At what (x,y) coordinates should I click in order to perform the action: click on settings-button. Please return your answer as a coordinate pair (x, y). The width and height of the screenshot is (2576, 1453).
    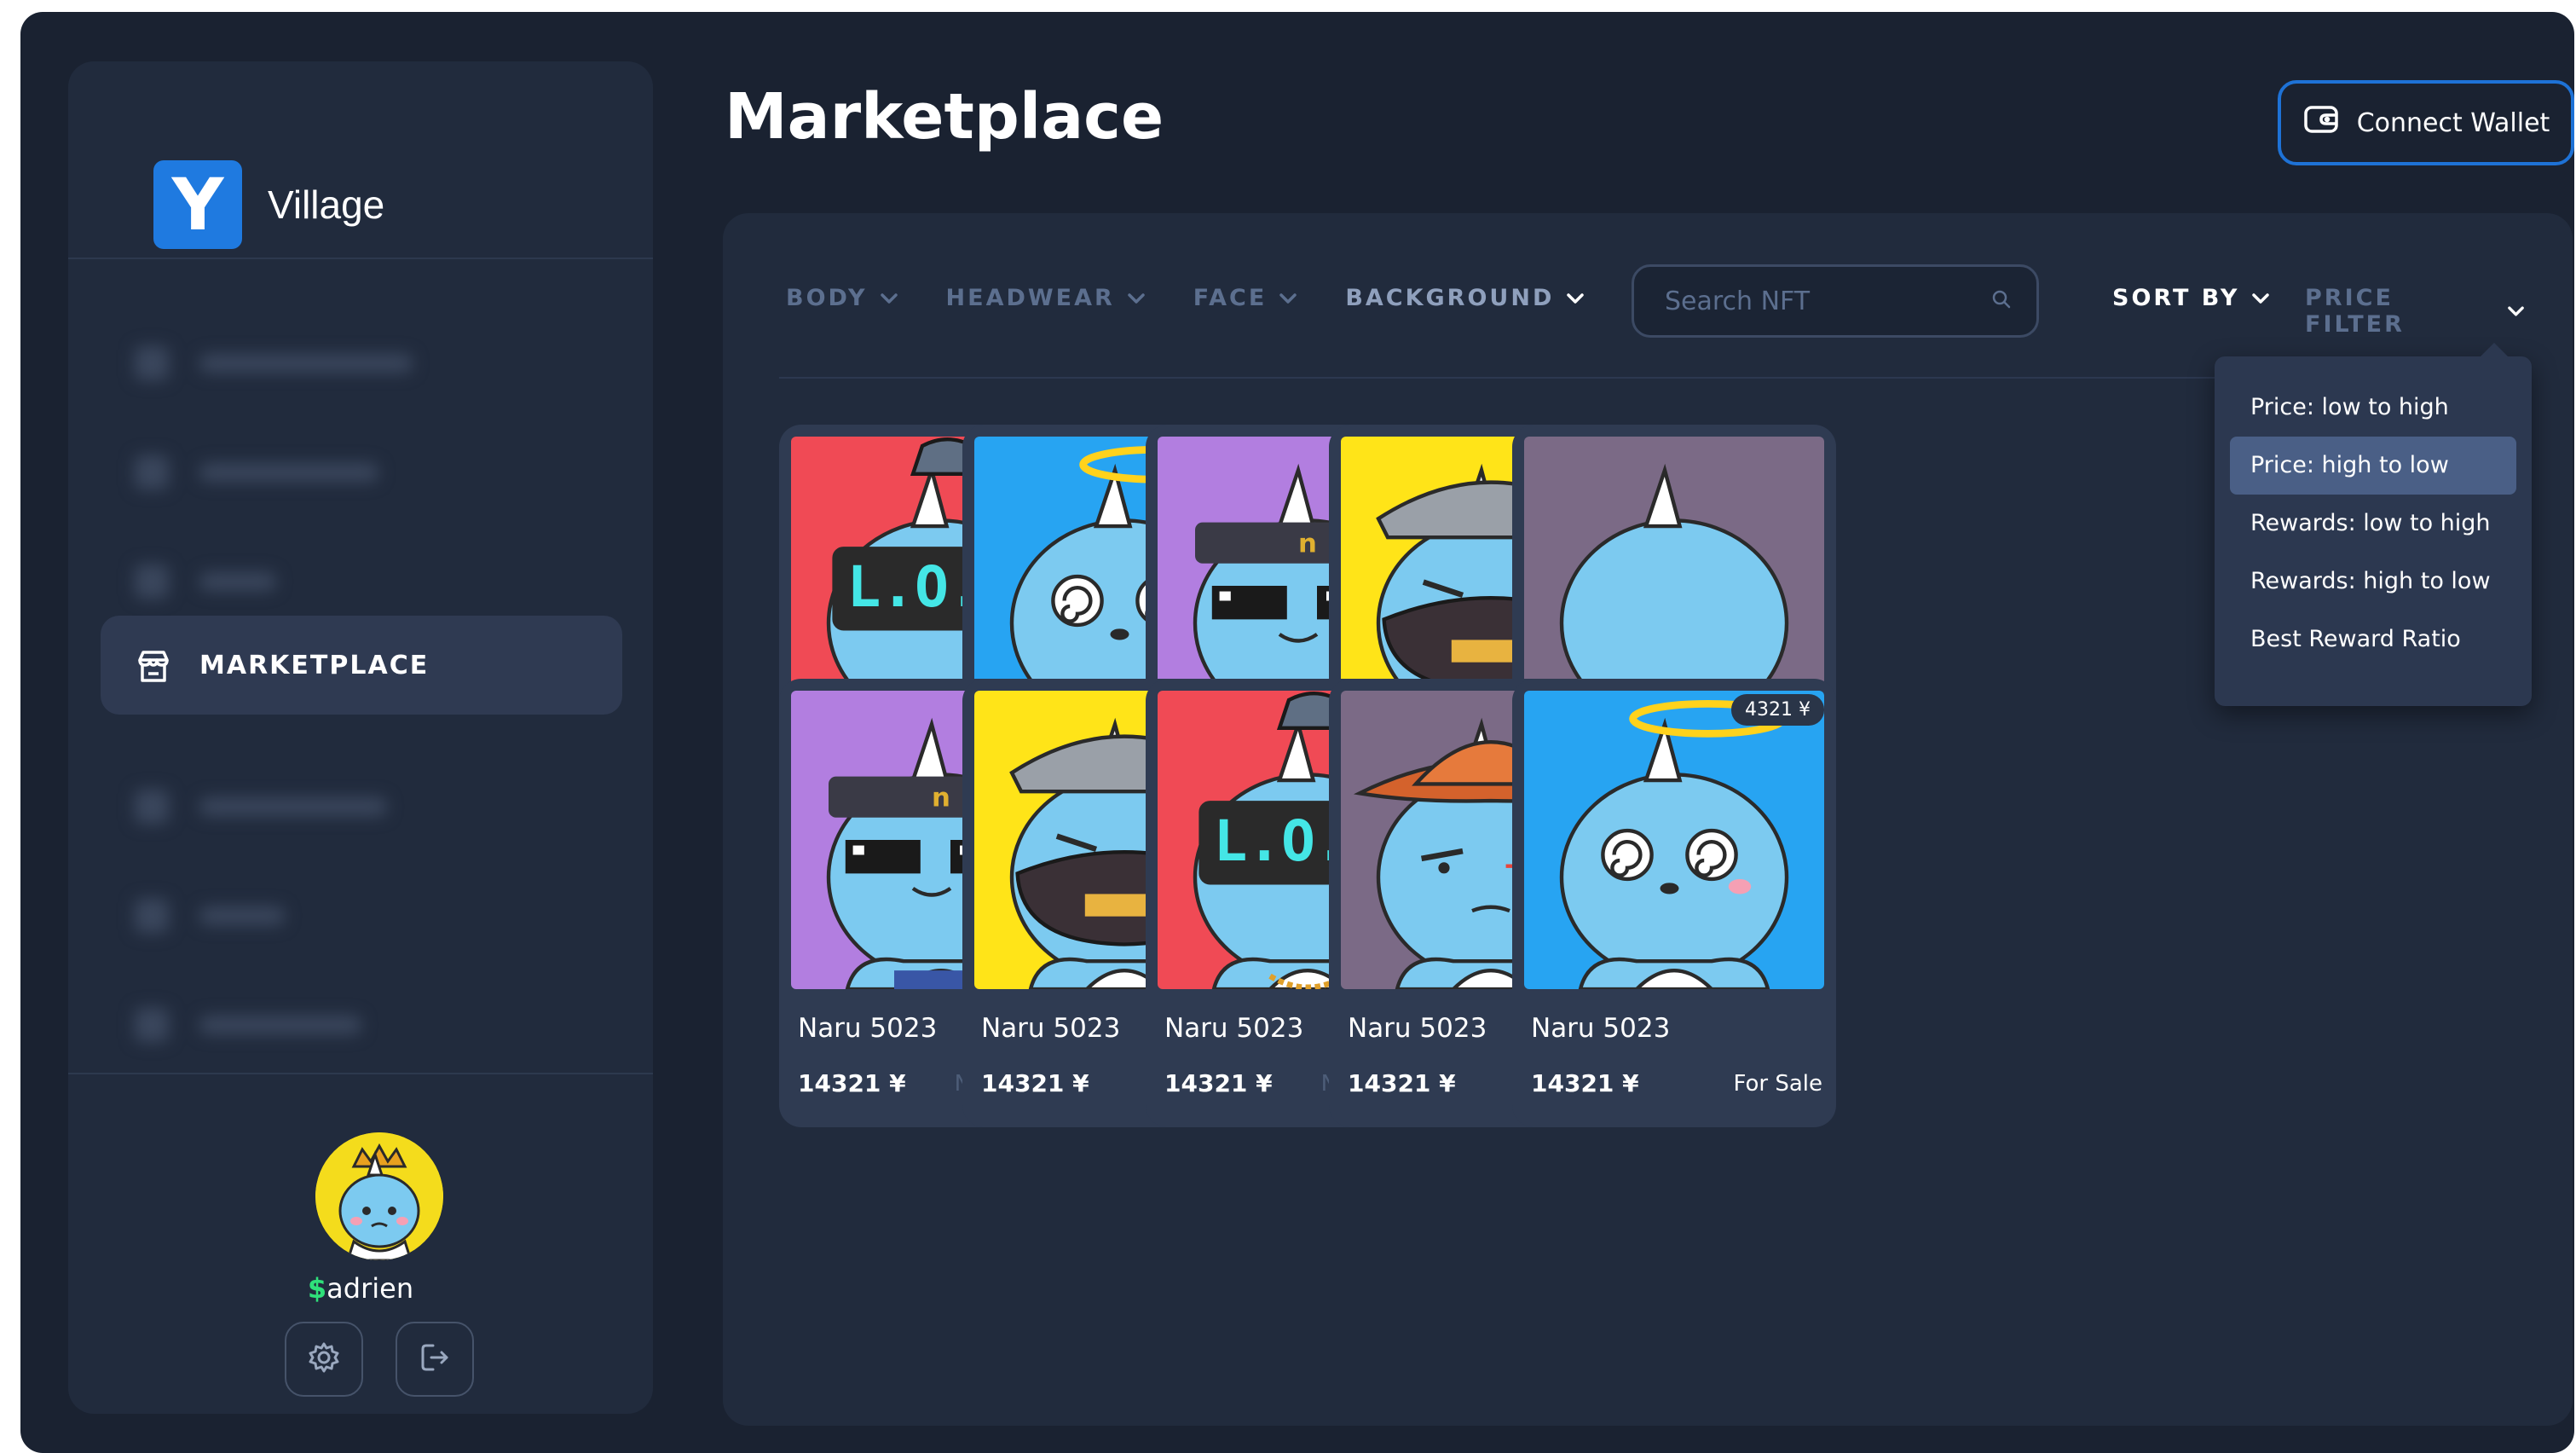
    Looking at the image, I should click on (324, 1359).